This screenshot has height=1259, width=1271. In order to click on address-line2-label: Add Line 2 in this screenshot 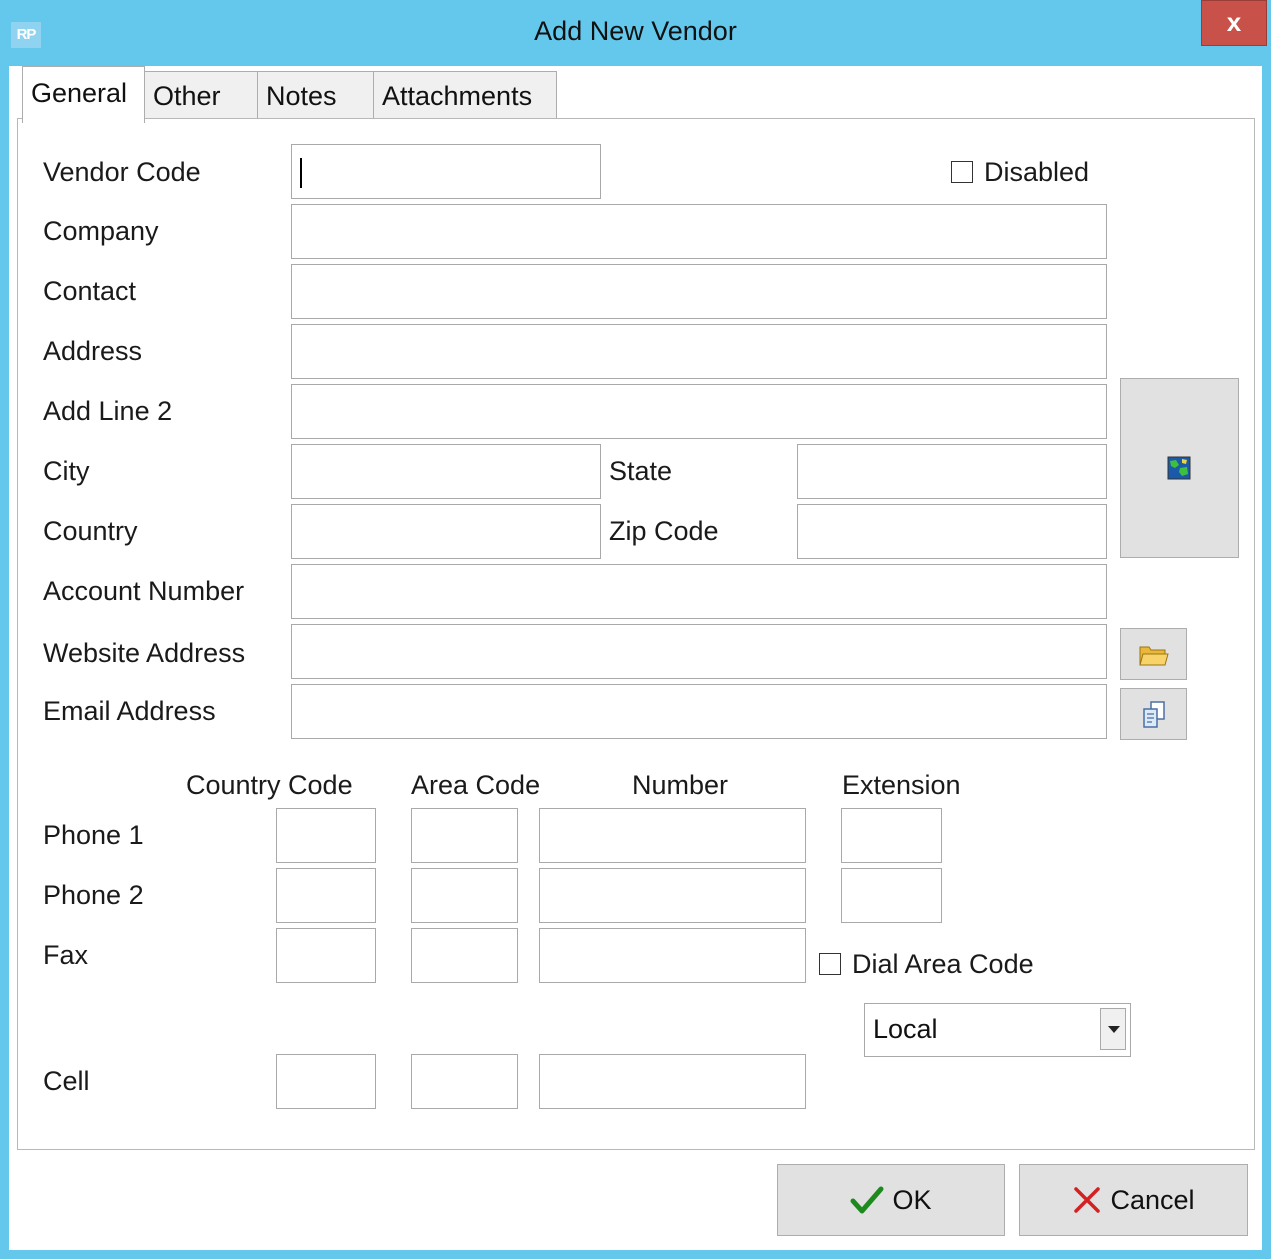, I will do `click(108, 411)`.